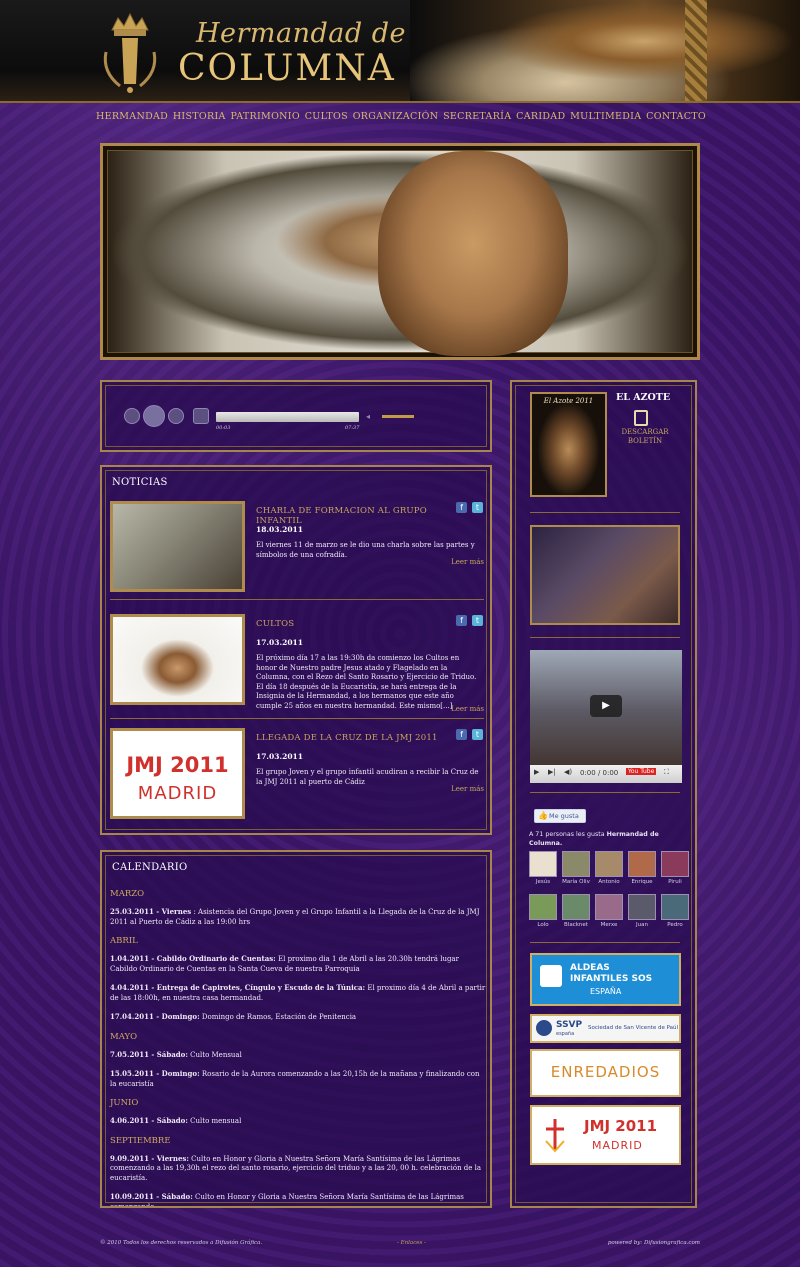 The height and width of the screenshot is (1267, 800). Describe the element at coordinates (576, 868) in the screenshot. I see `fan-avatar: María Oliv` at that location.